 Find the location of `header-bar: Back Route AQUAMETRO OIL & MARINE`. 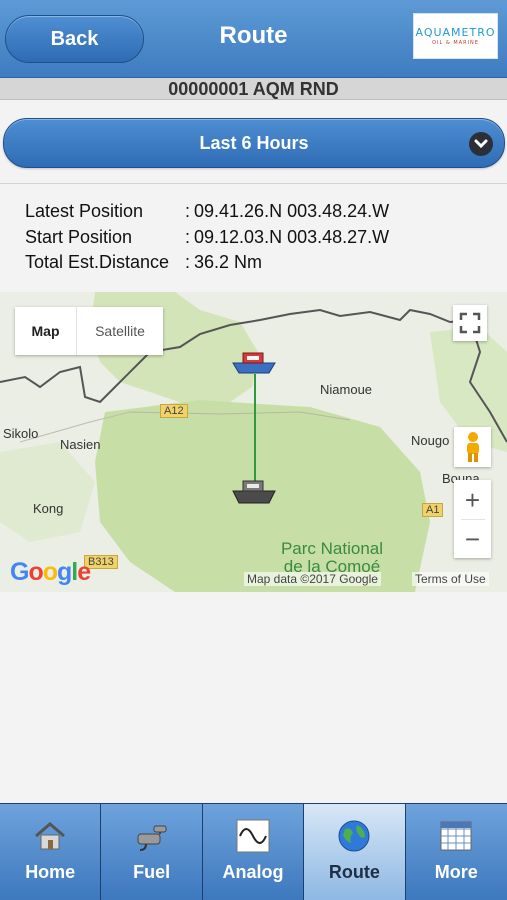

header-bar: Back Route AQUAMETRO OIL & MARINE is located at coordinates (253, 39).